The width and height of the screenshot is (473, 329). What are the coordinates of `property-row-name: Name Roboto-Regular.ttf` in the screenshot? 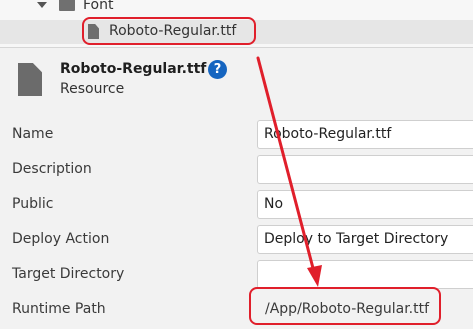 It's located at (236, 134).